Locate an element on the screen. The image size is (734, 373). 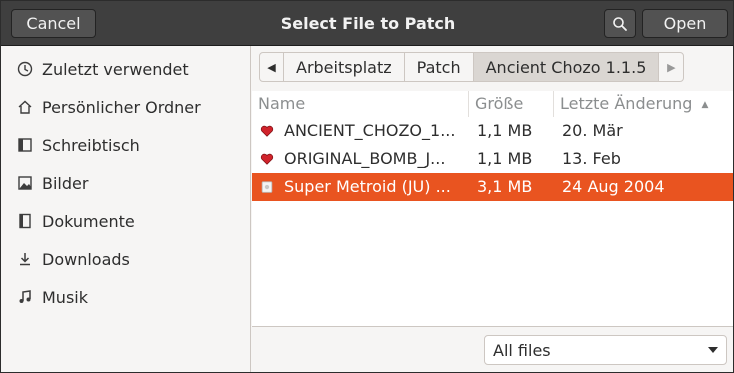
pictures-icon is located at coordinates (25, 183).